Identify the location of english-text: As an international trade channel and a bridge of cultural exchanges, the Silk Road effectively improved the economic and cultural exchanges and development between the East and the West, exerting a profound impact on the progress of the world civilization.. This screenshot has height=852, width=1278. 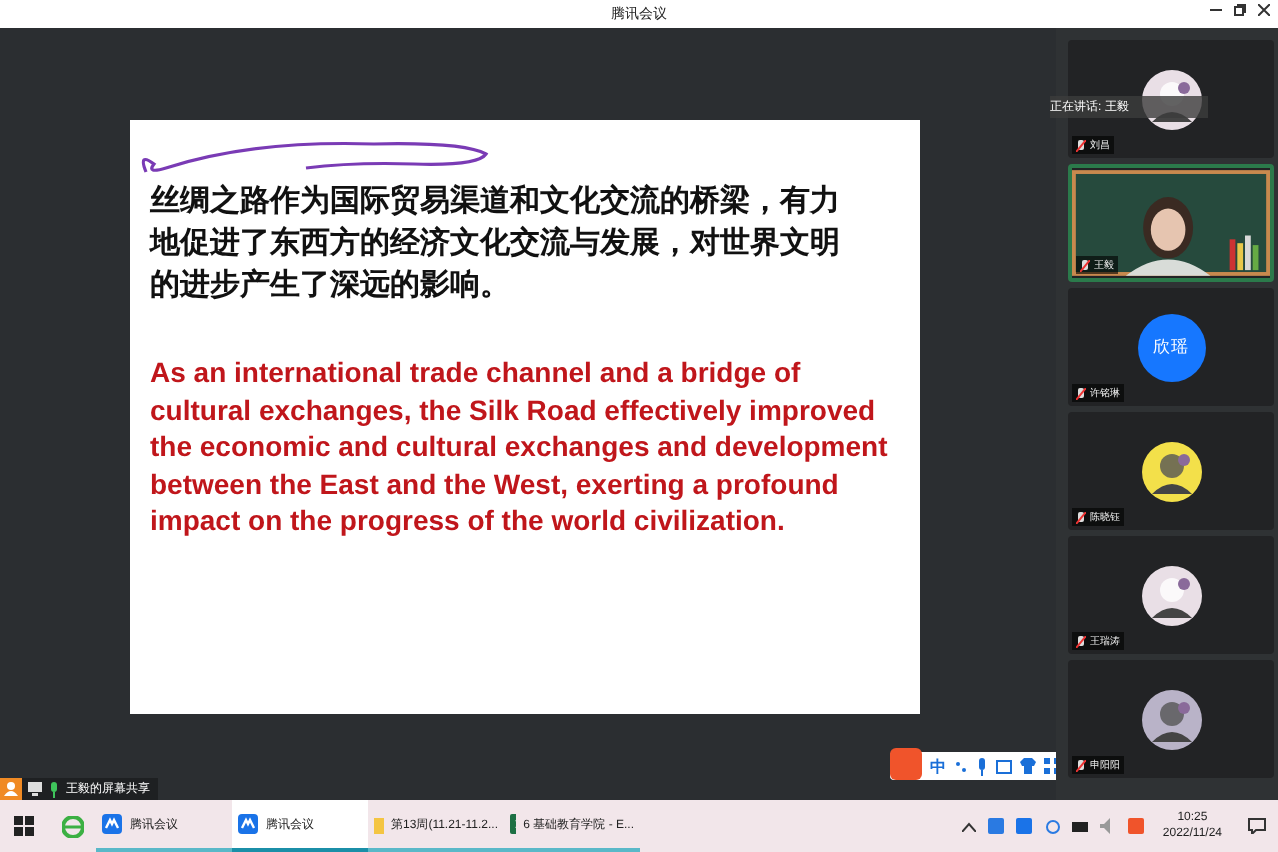
(520, 446).